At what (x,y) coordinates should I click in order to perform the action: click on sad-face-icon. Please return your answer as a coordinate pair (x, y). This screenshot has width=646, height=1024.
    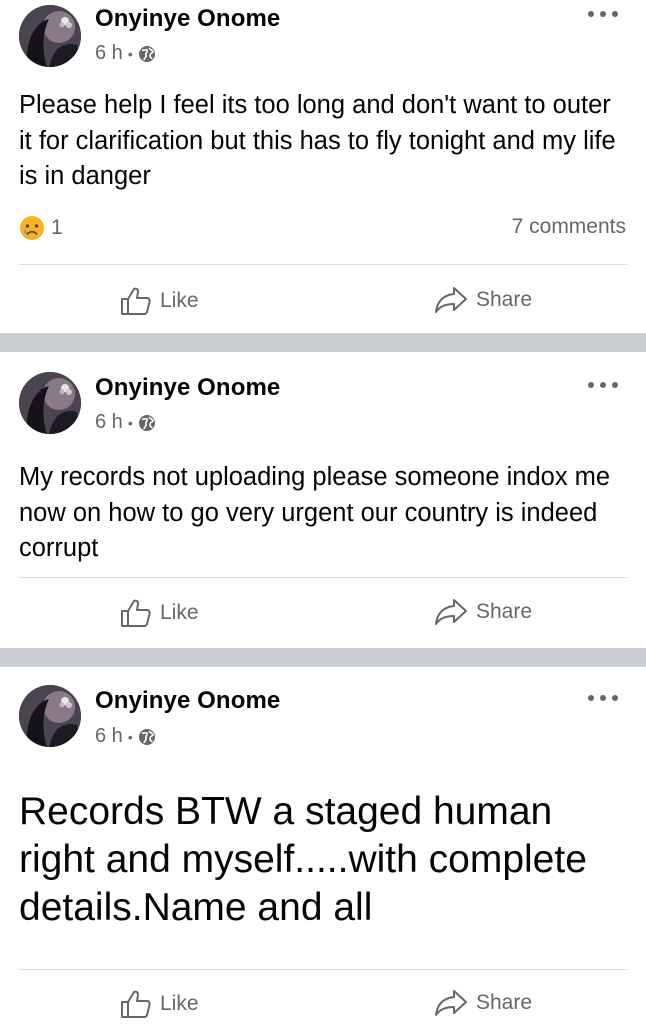
    Looking at the image, I should click on (32, 228).